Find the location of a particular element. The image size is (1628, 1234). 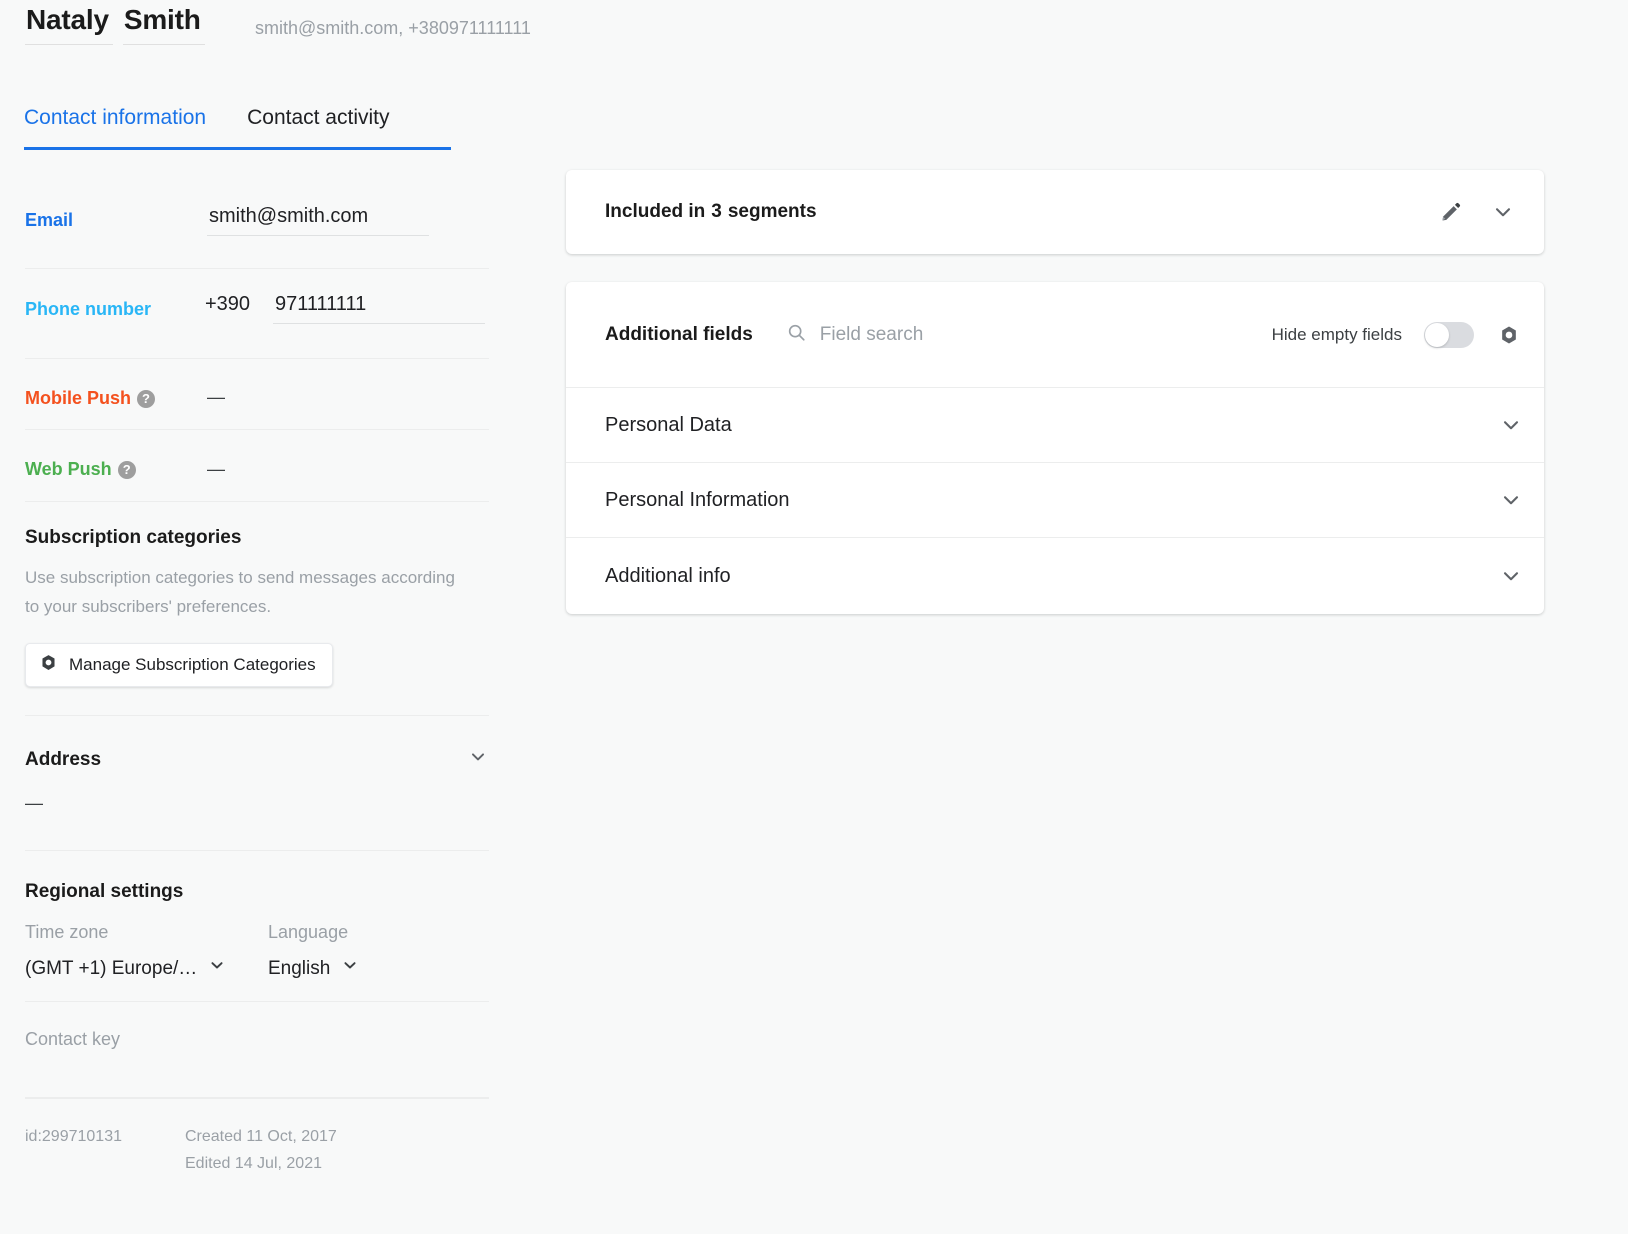

manage-subscription-categories-button: Manage Subscription Categories is located at coordinates (179, 665).